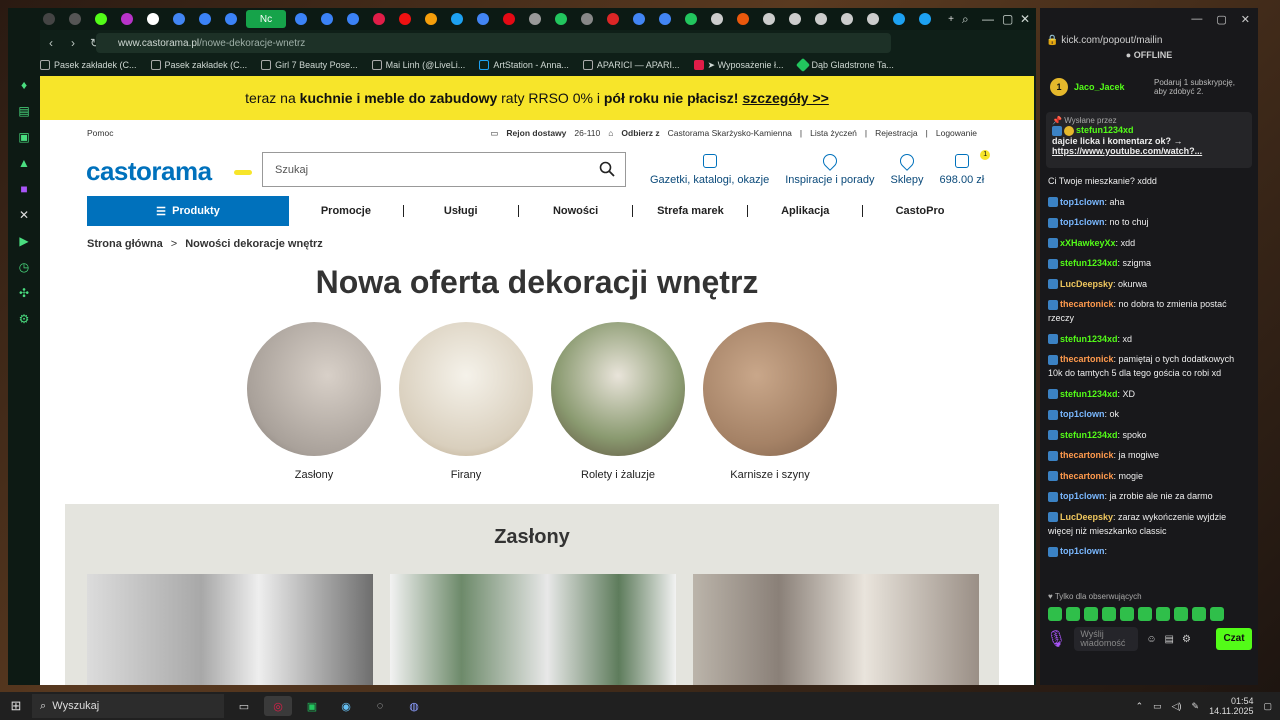 This screenshot has width=1280, height=720. What do you see at coordinates (244, 706) in the screenshot?
I see `task-view-icon: ▭` at bounding box center [244, 706].